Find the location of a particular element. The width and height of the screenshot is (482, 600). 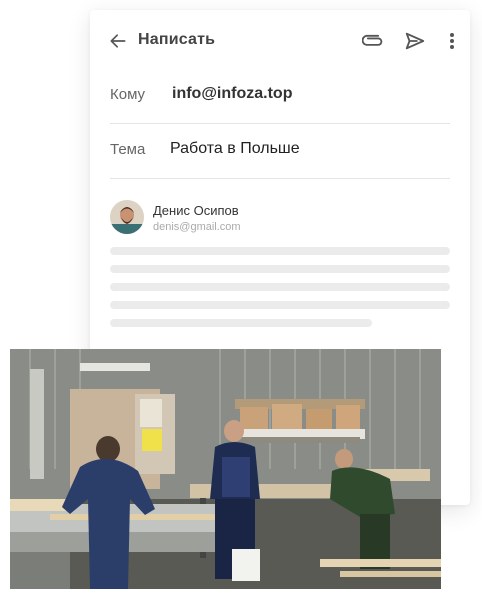

paperclip-icon is located at coordinates (373, 41).